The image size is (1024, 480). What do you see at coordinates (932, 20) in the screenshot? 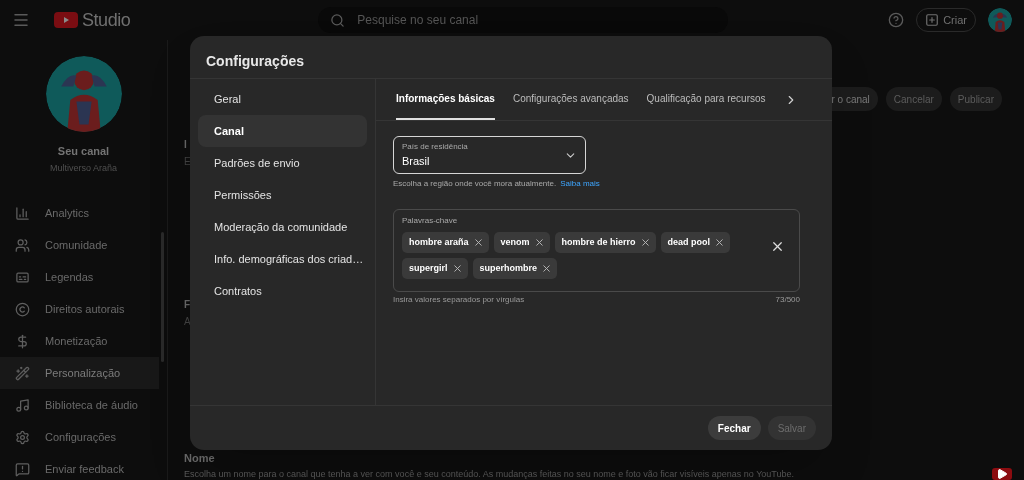
I see `add-video-icon` at bounding box center [932, 20].